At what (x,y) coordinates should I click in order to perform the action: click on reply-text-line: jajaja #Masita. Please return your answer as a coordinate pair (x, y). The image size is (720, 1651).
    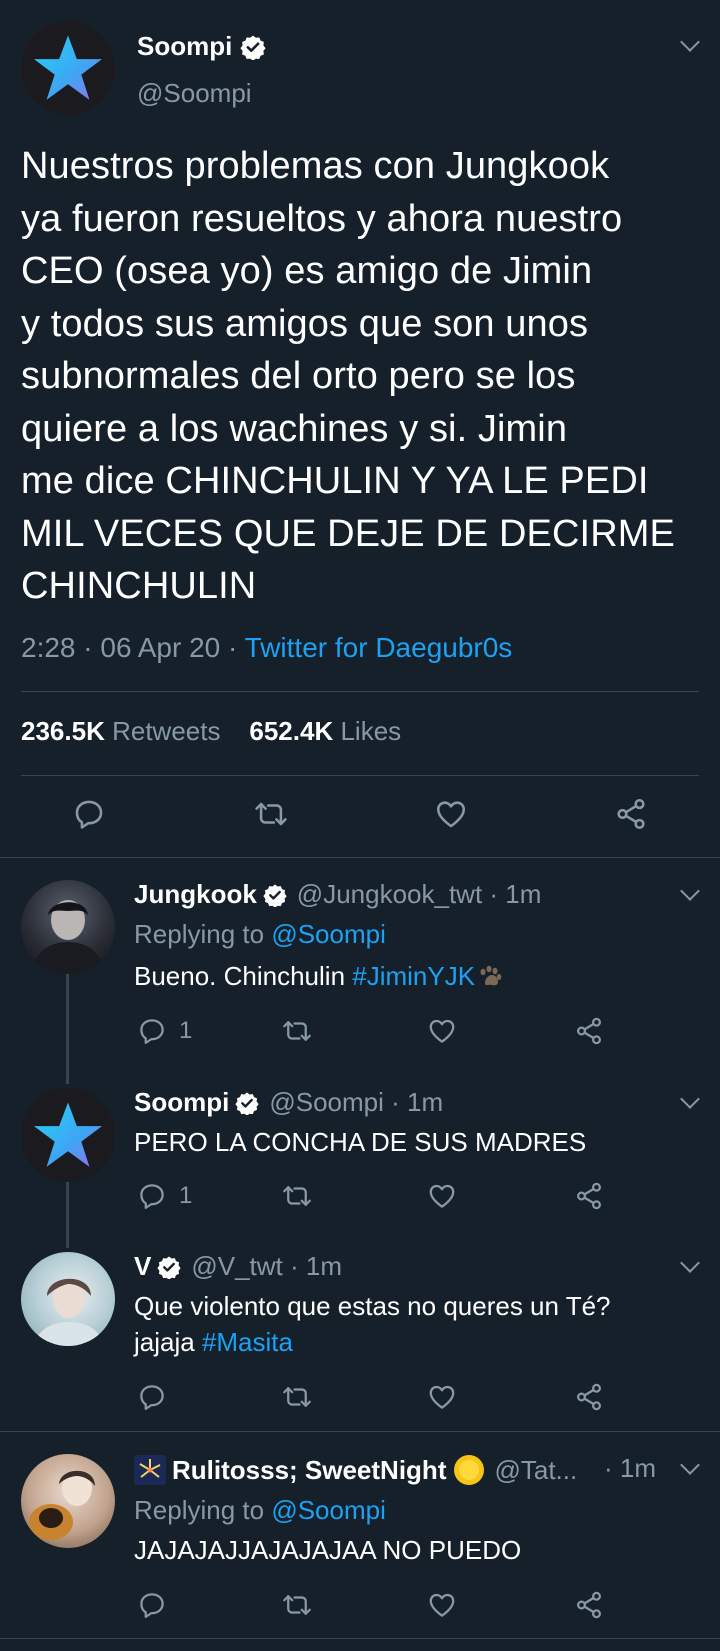
    Looking at the image, I should click on (372, 1342).